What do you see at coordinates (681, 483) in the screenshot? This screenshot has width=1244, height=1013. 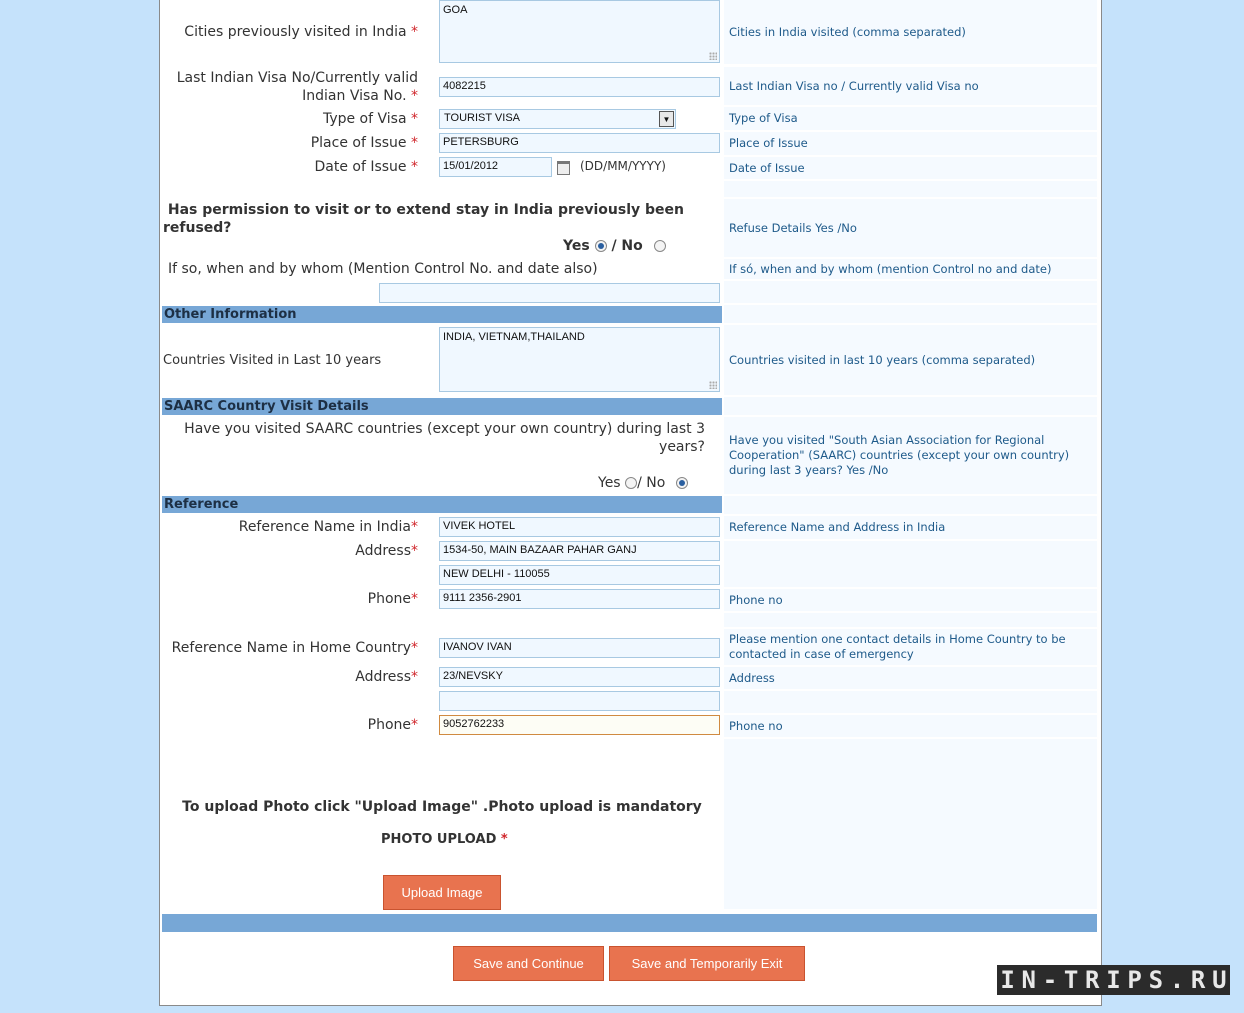 I see `saarc-no-radio` at bounding box center [681, 483].